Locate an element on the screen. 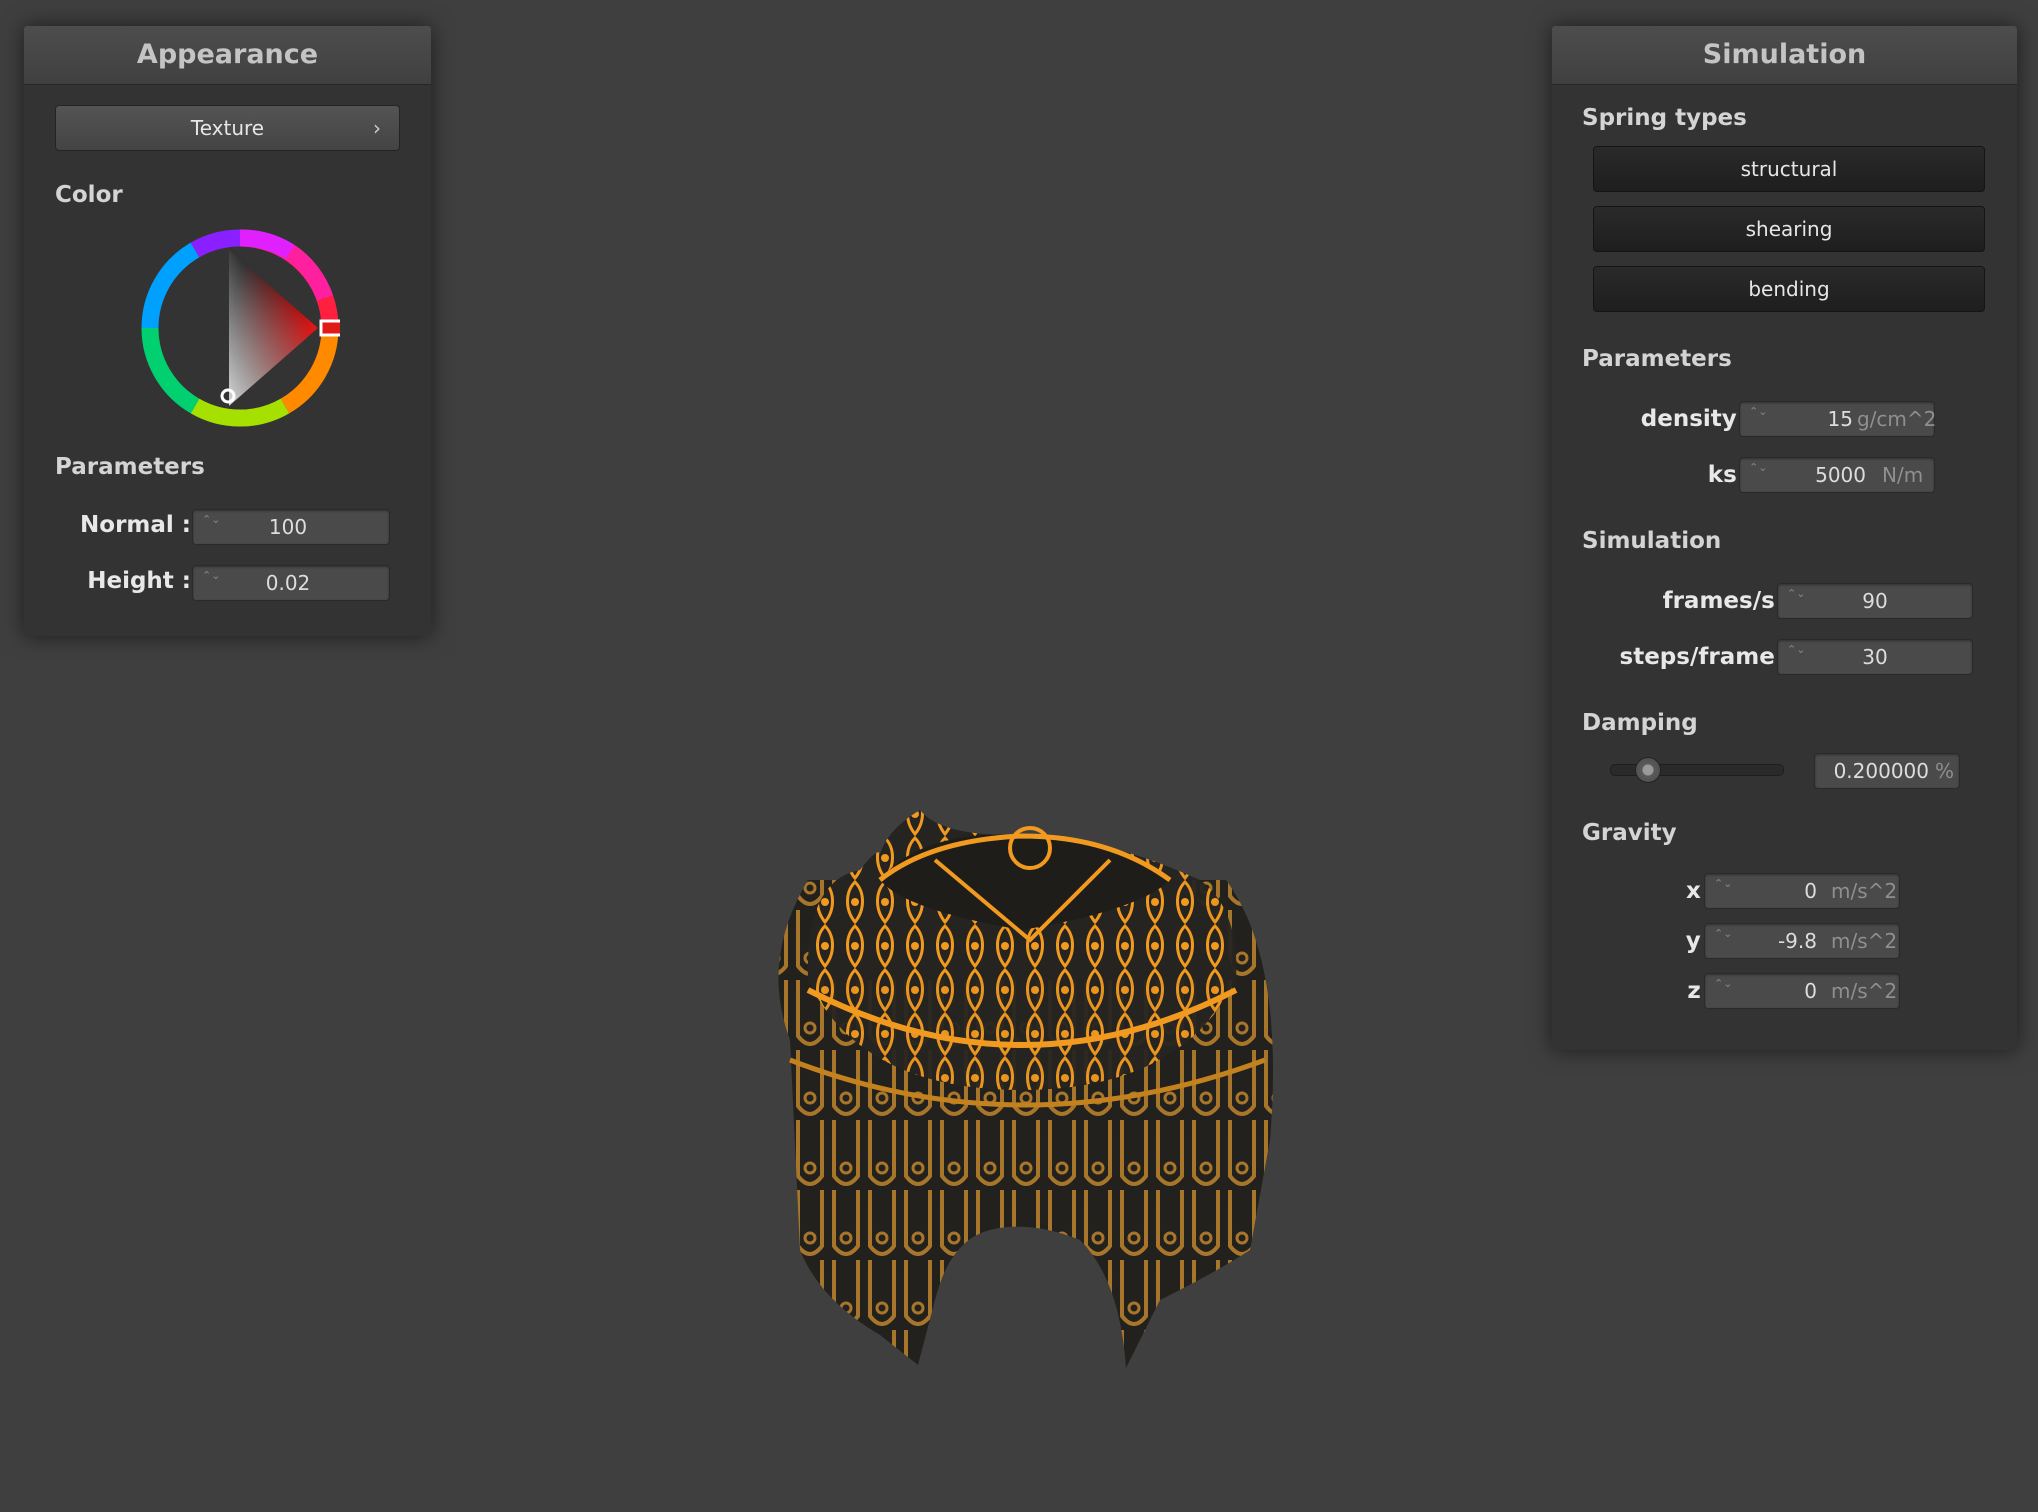 The width and height of the screenshot is (2038, 1512). gravity-y-value: -9.8 is located at coordinates (1797, 941).